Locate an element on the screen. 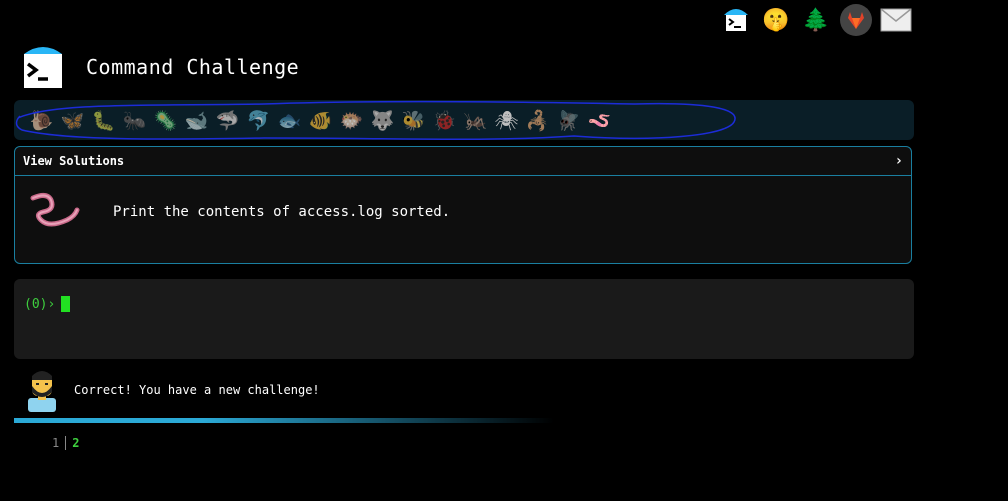  animal-icon: 🐡 is located at coordinates (351, 121).